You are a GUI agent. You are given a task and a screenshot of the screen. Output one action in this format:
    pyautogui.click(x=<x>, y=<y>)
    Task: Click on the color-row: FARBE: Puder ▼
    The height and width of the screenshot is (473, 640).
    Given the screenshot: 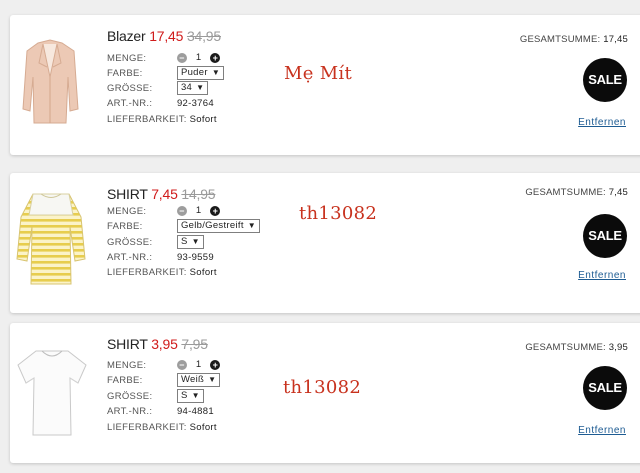 What is the action you would take?
    pyautogui.click(x=166, y=73)
    